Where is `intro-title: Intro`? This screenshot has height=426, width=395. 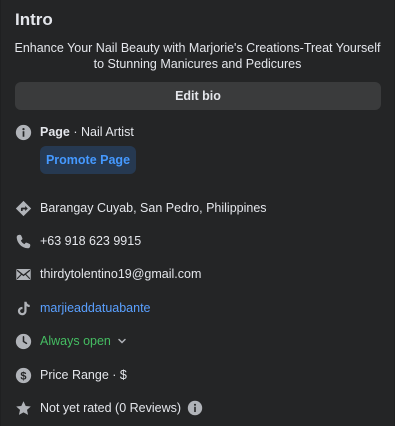
intro-title: Intro is located at coordinates (34, 19).